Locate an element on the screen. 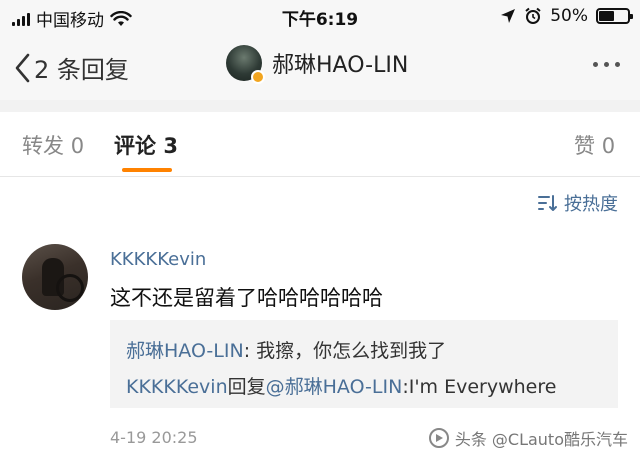 This screenshot has height=461, width=640. commenter-avatar is located at coordinates (55, 277).